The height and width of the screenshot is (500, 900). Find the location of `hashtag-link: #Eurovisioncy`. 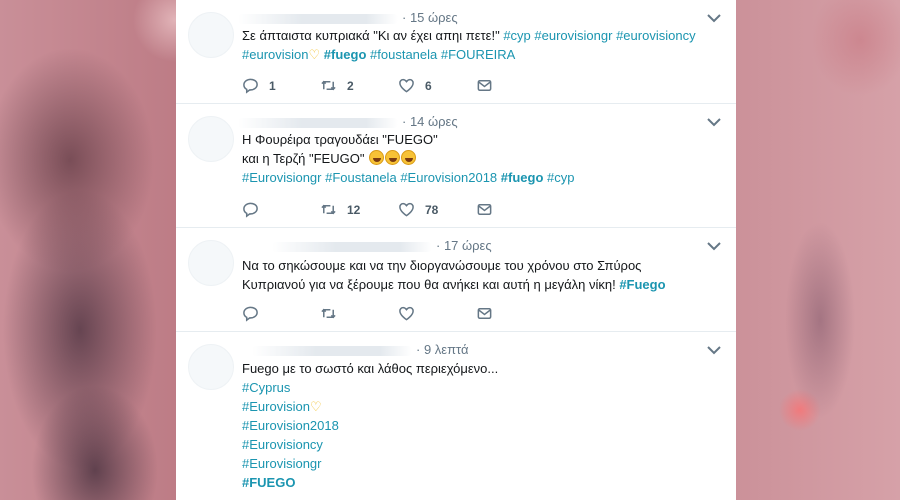

hashtag-link: #Eurovisioncy is located at coordinates (282, 444).